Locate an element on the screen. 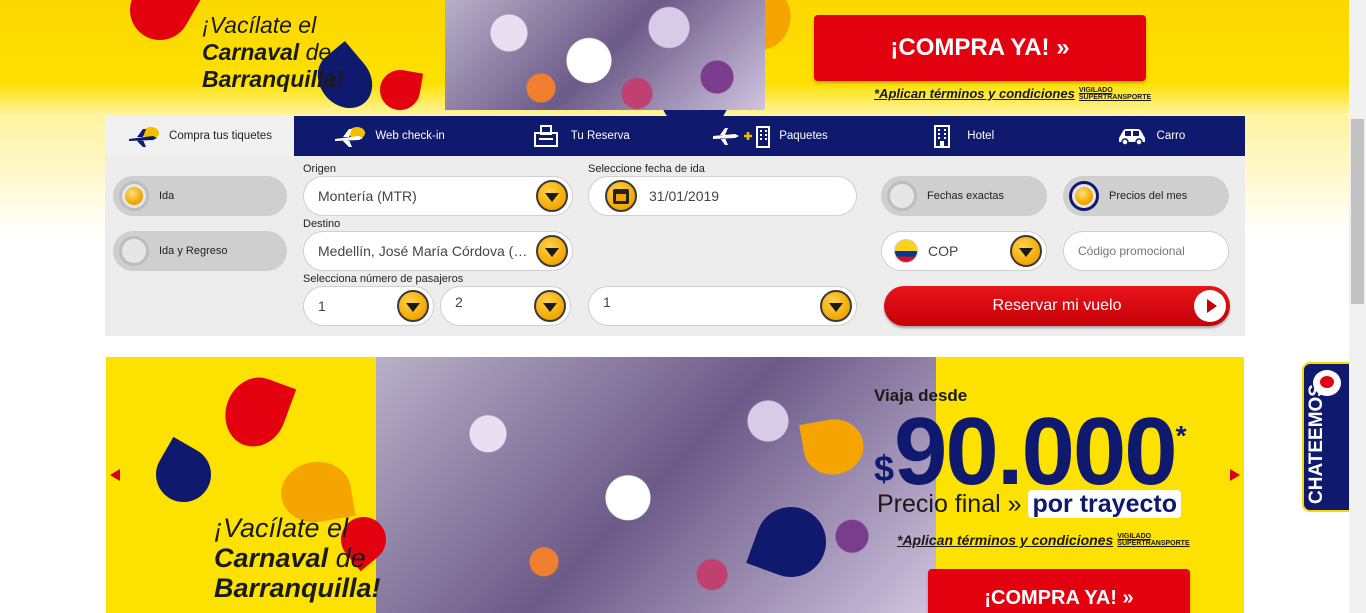  tab-web-checkin: Web check-in is located at coordinates (389, 136).